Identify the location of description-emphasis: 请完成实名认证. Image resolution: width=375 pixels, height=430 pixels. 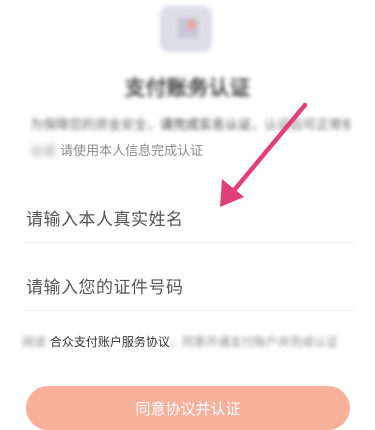
(206, 125).